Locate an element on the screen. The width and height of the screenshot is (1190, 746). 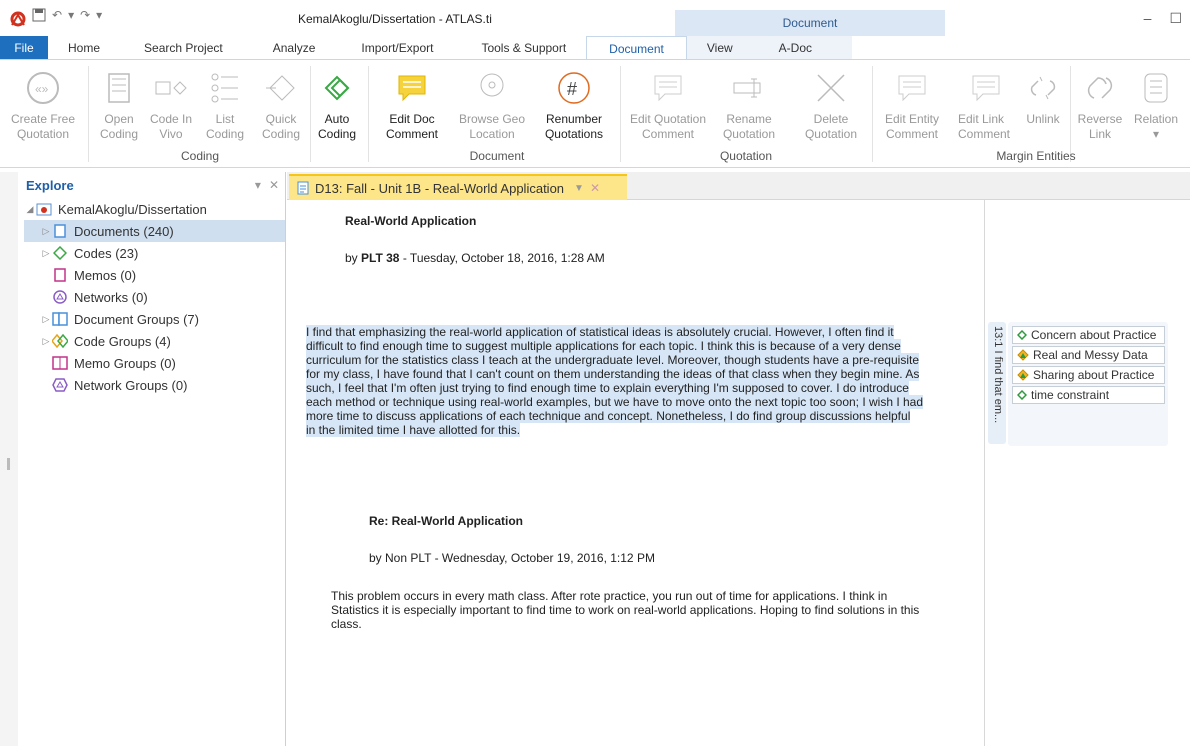
tab-import-export: Import/Export is located at coordinates (414, 48).